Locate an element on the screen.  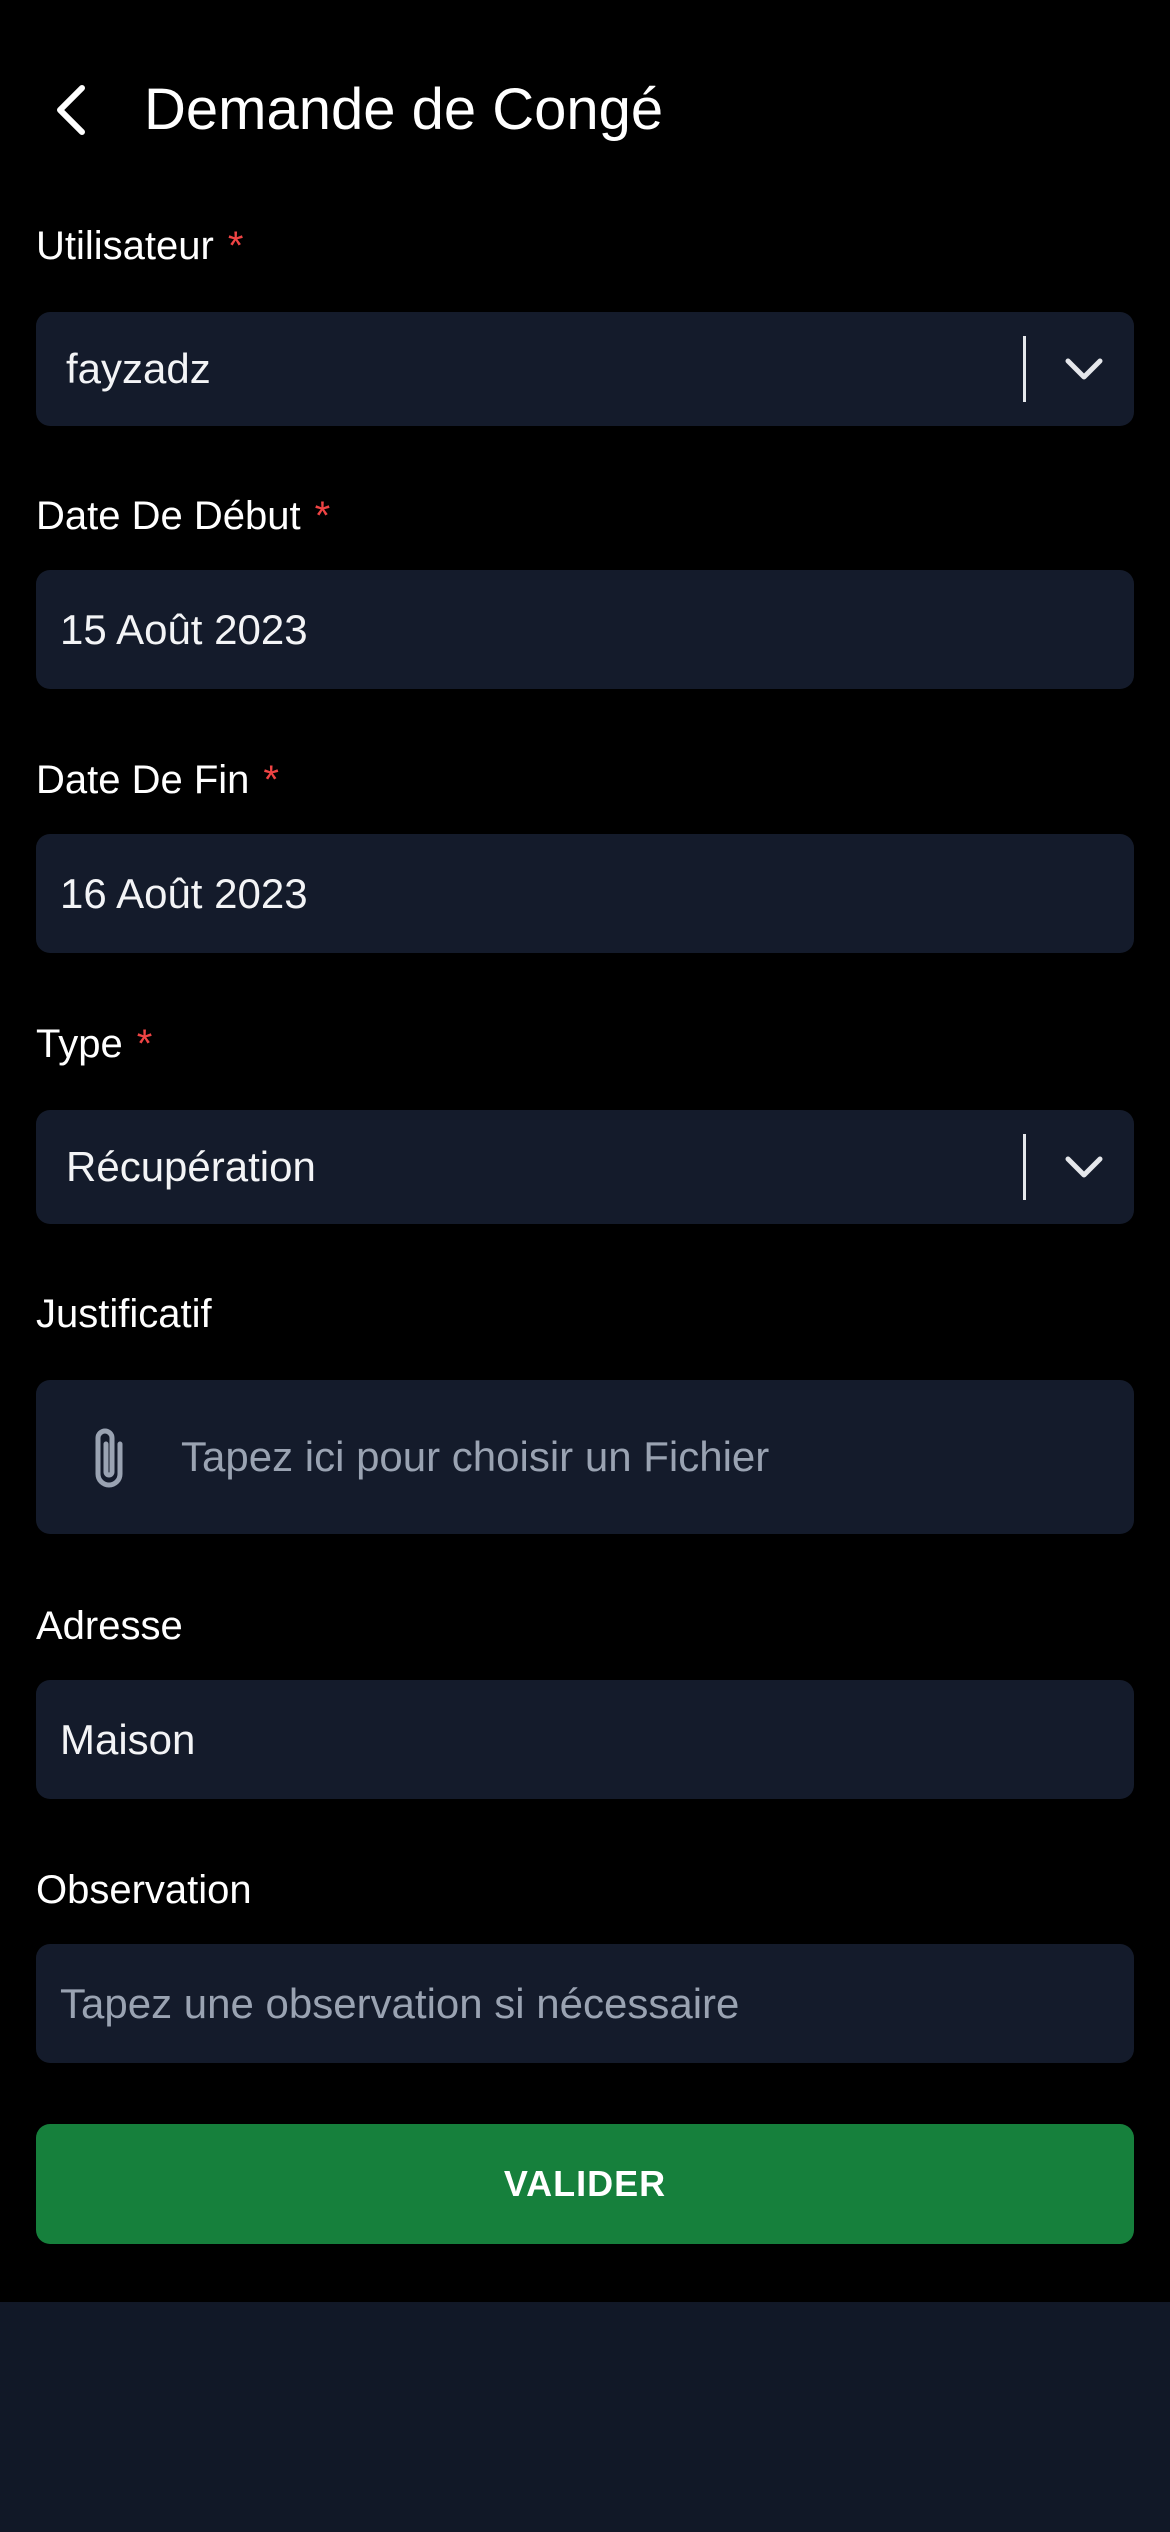
justificatif-label-text: Justificatif is located at coordinates (124, 1314).